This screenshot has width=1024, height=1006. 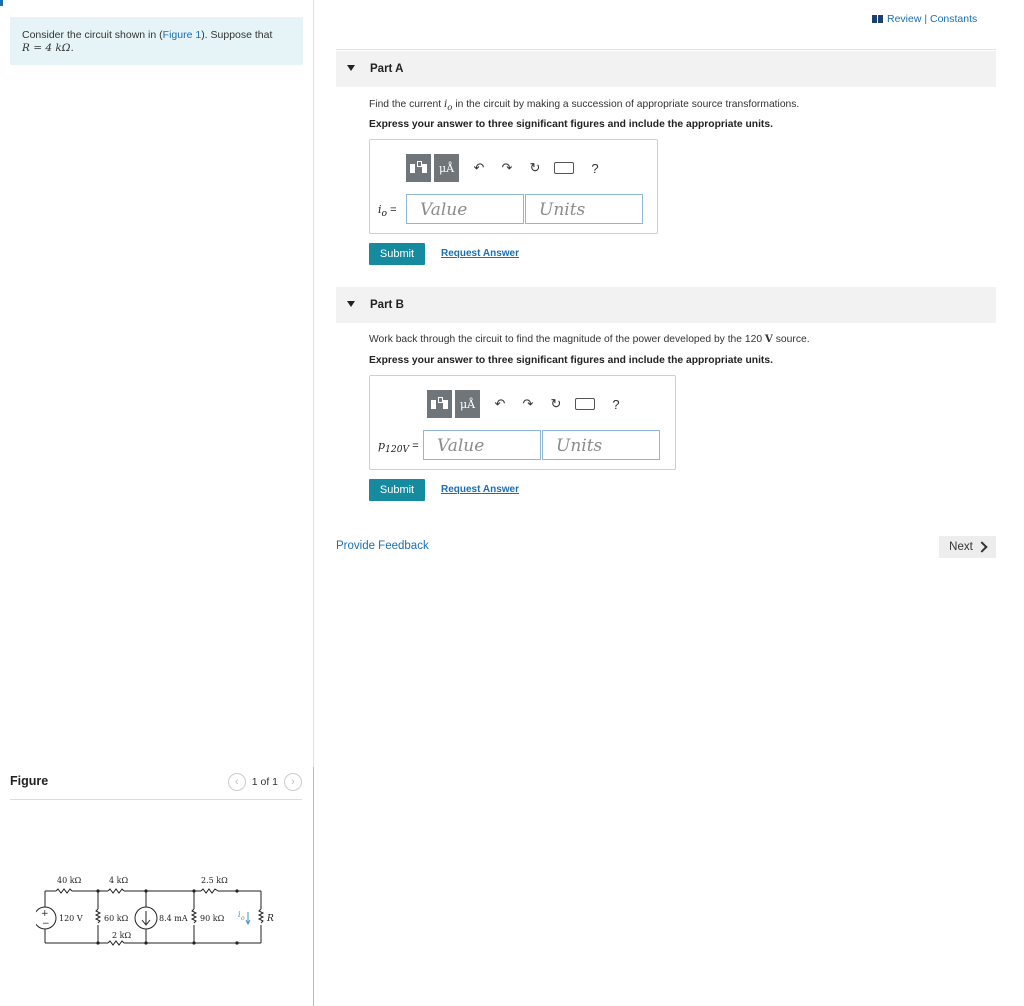 I want to click on figure-pagination: ‹ 1 of 1 ›, so click(x=264, y=782).